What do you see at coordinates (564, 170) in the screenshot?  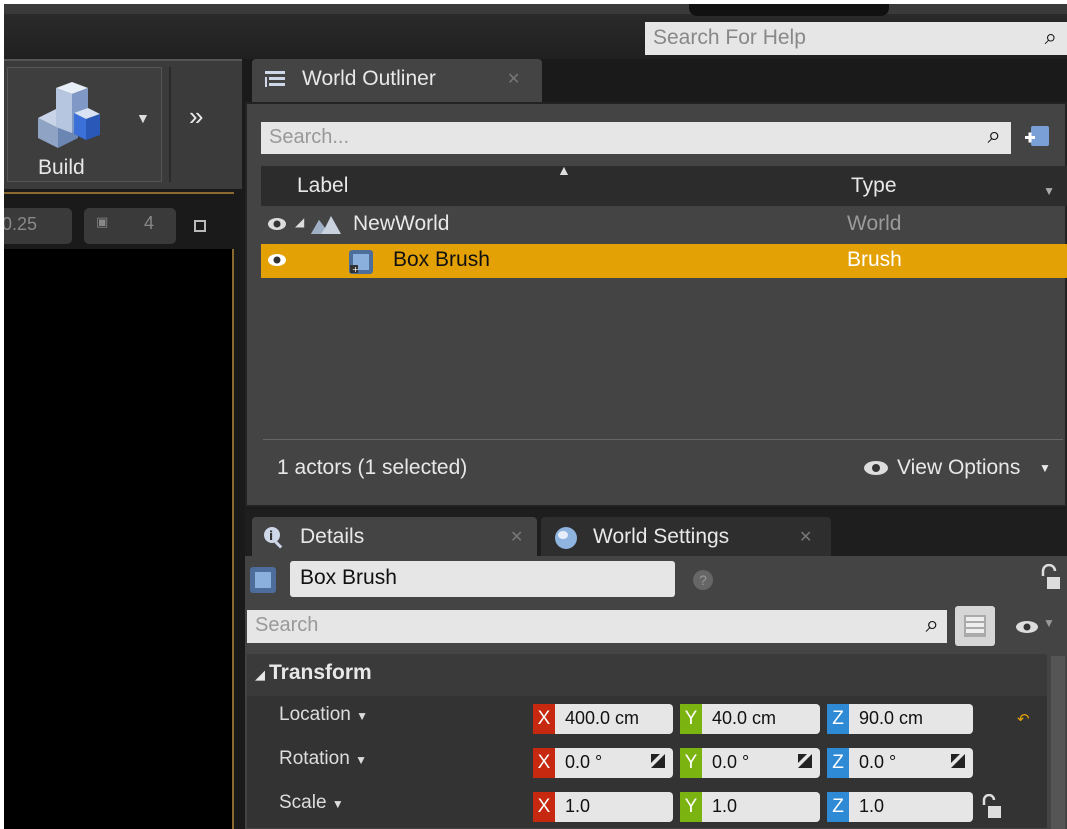 I see `sort-ascending-icon: ▲` at bounding box center [564, 170].